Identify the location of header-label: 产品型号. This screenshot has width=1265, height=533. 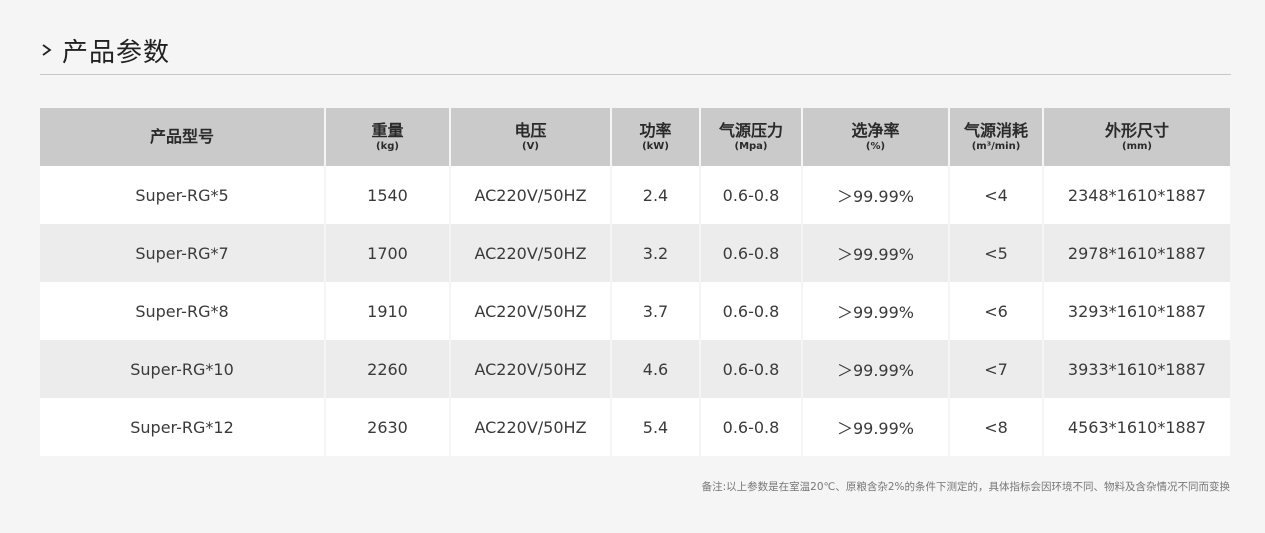
(181, 136).